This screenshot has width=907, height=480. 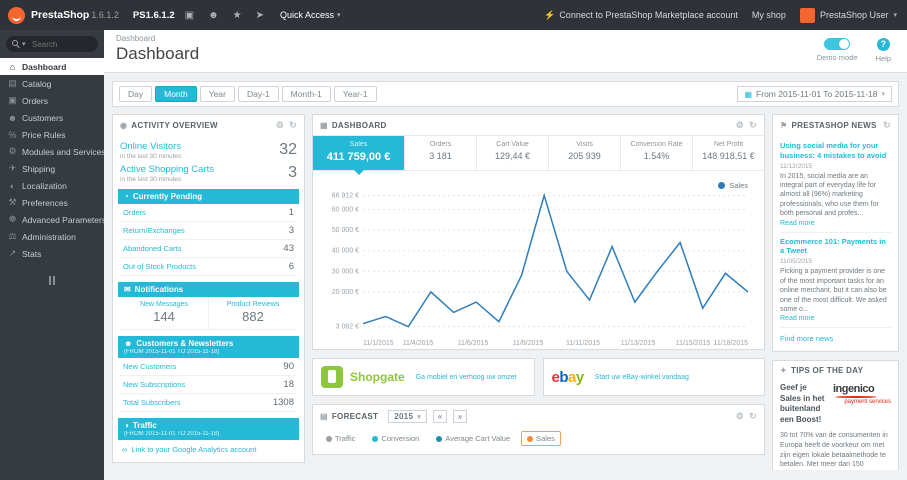 I want to click on online-visitors-link: Online Visitors, so click(x=150, y=146).